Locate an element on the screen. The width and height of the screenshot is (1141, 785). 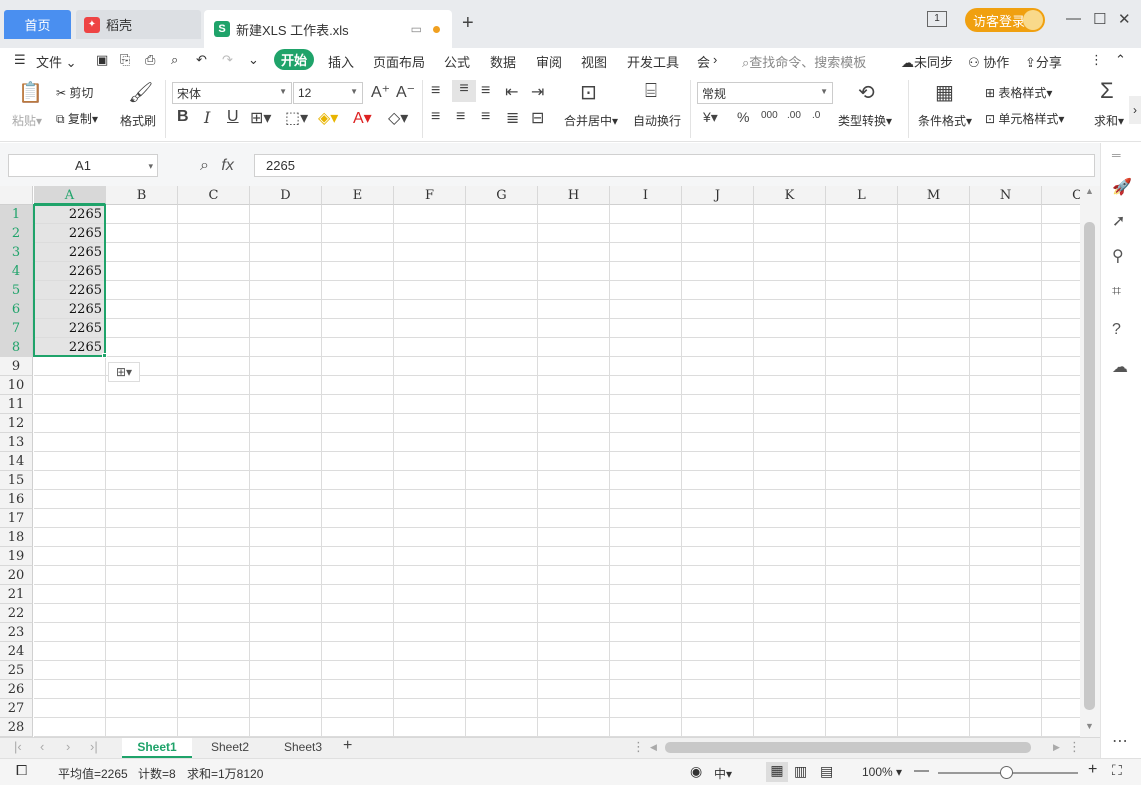
cell-l20 is located at coordinates (862, 575).